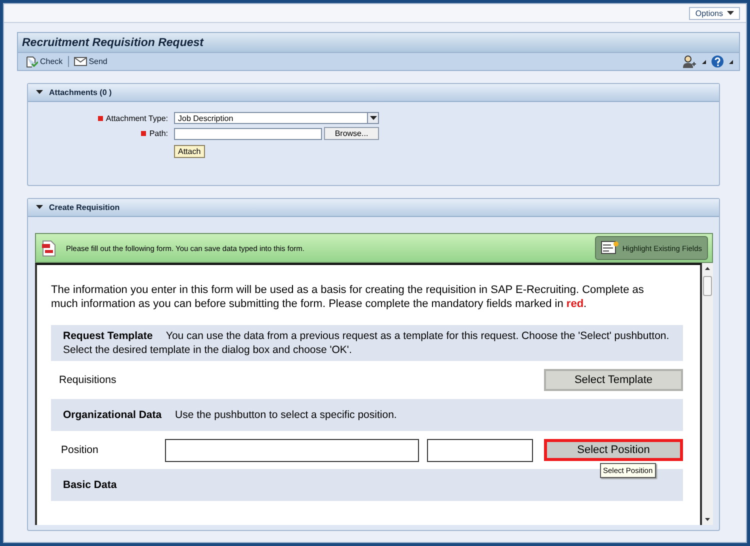 The width and height of the screenshot is (750, 546). What do you see at coordinates (80, 61) in the screenshot?
I see `envelope-icon` at bounding box center [80, 61].